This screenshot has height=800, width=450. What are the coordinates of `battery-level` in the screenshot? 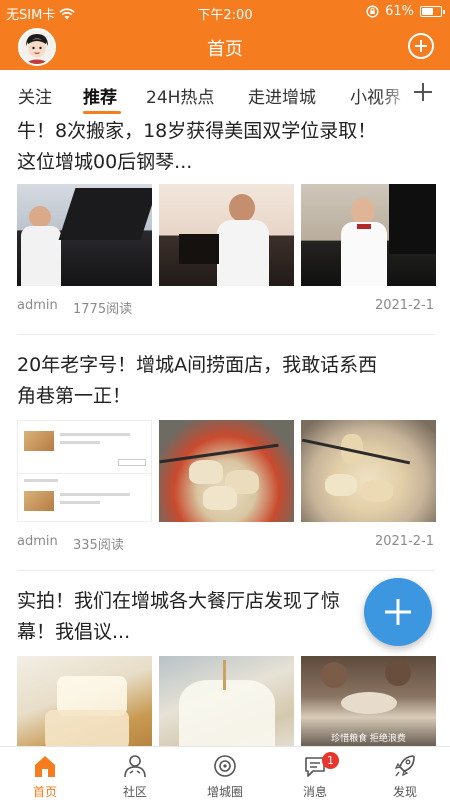 It's located at (427, 11).